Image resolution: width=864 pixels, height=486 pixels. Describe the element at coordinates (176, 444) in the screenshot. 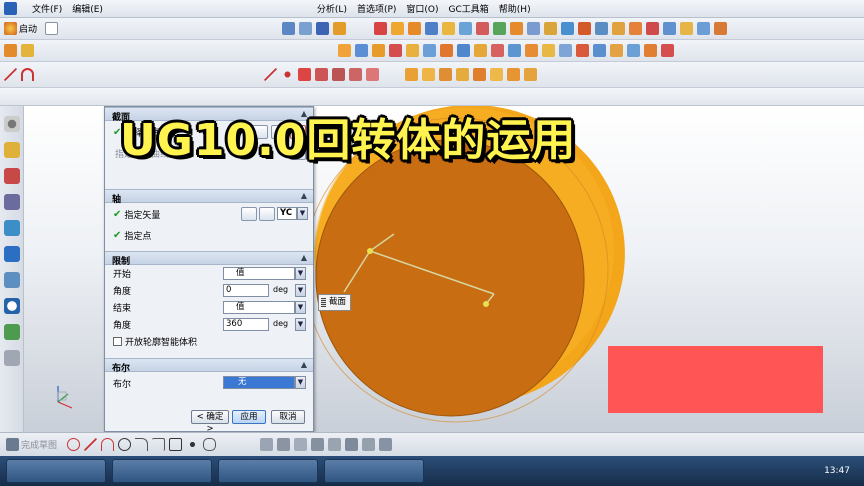

I see `rectangle-icon` at that location.